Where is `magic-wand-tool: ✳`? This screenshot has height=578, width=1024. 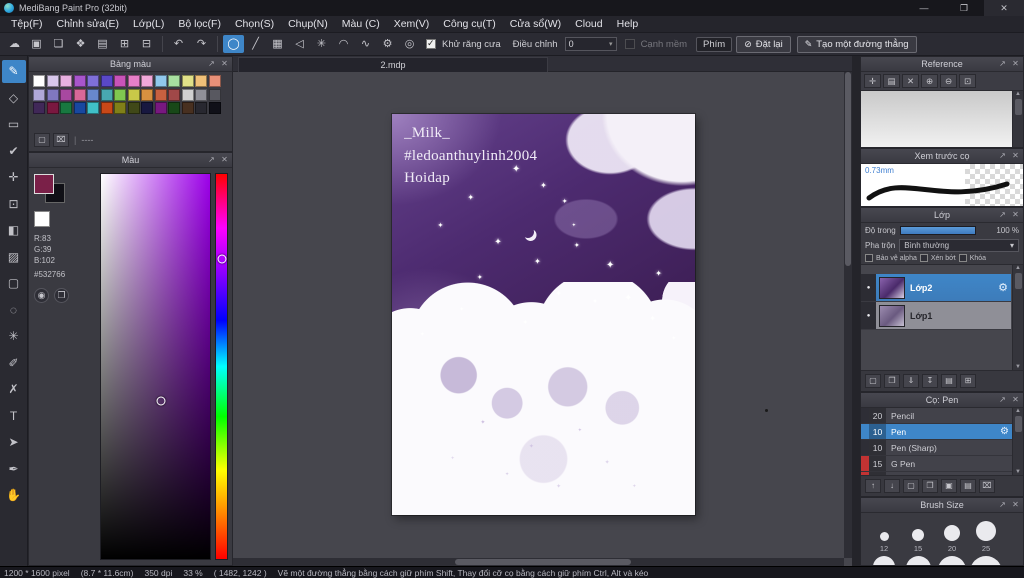 magic-wand-tool: ✳ is located at coordinates (14, 336).